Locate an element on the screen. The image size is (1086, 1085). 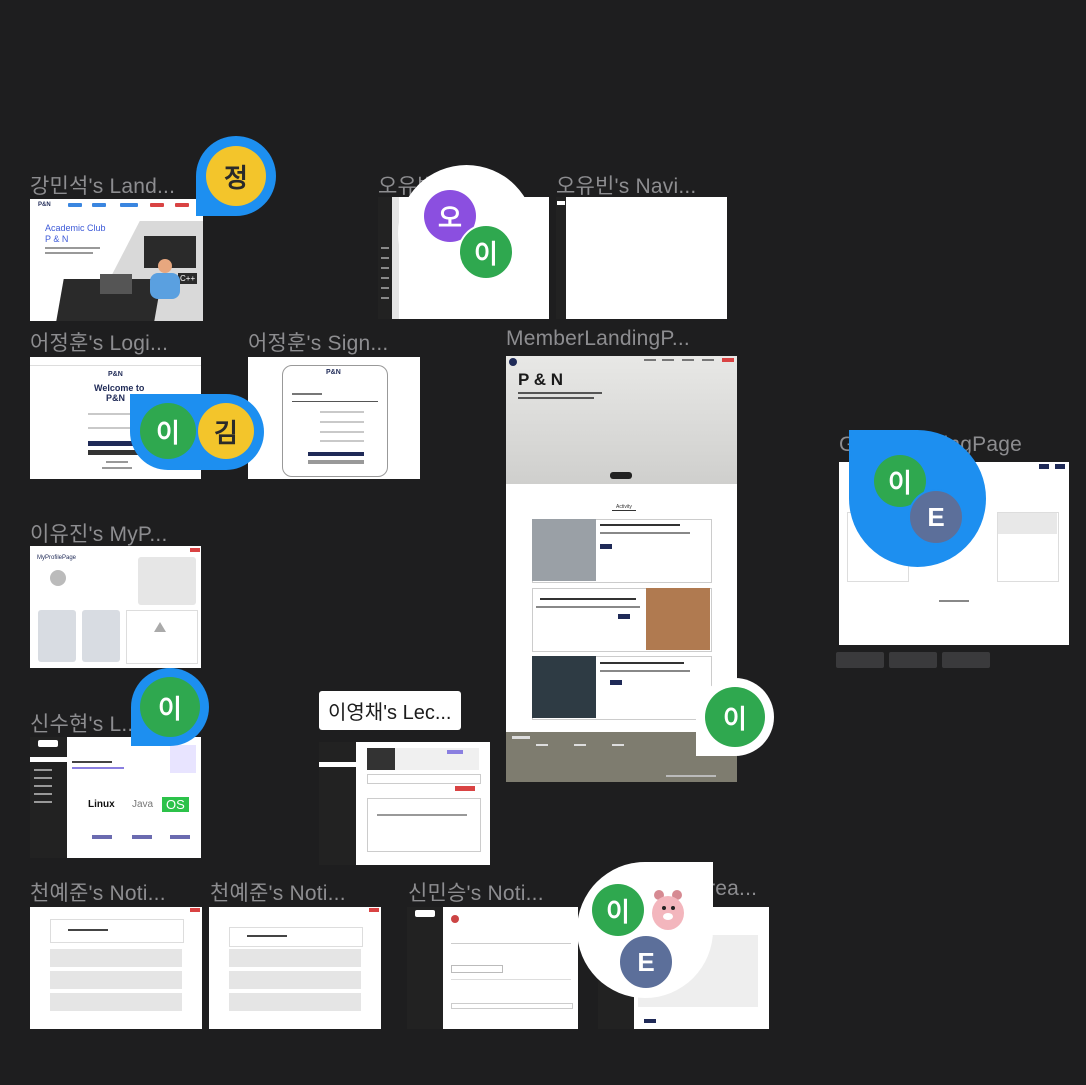
welcome-heading: Welcome to is located at coordinates (119, 388).